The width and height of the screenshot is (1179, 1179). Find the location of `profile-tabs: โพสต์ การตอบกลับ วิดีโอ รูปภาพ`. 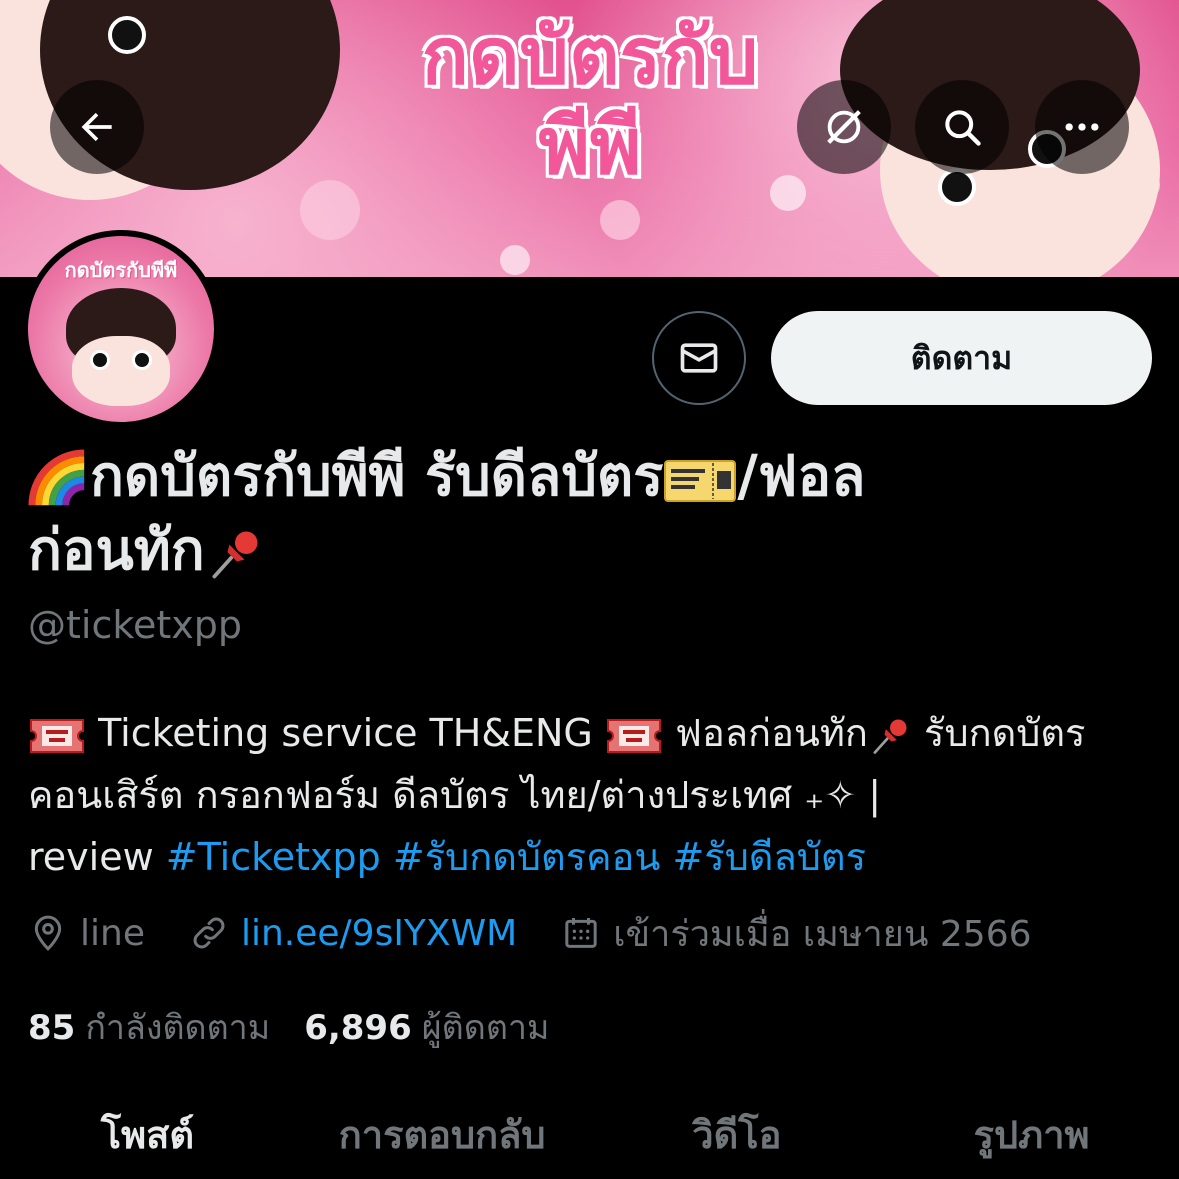

profile-tabs: โพสต์ การตอบกลับ วิดีโอ รูปภาพ is located at coordinates (589, 1134).